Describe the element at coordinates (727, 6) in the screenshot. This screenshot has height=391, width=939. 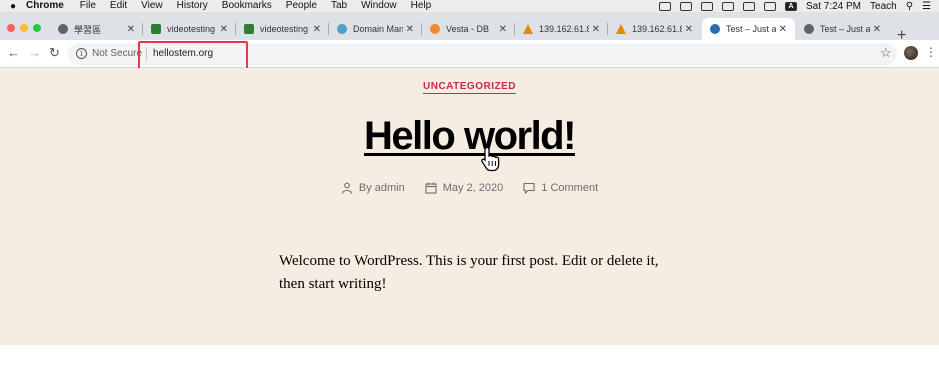
I see `screen-mirror-icon` at that location.